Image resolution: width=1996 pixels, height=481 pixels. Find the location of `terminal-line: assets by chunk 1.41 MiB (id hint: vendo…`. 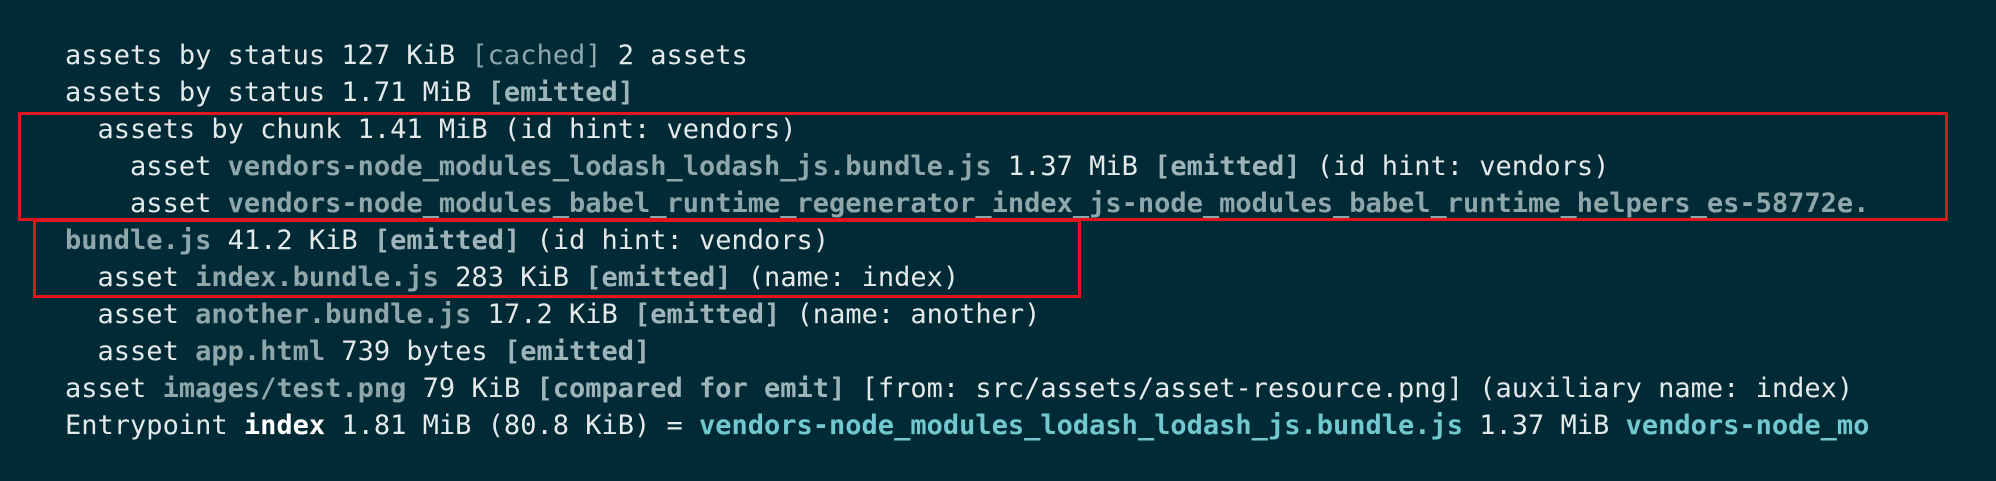

terminal-line: assets by chunk 1.41 MiB (id hint: vendo… is located at coordinates (431, 129).